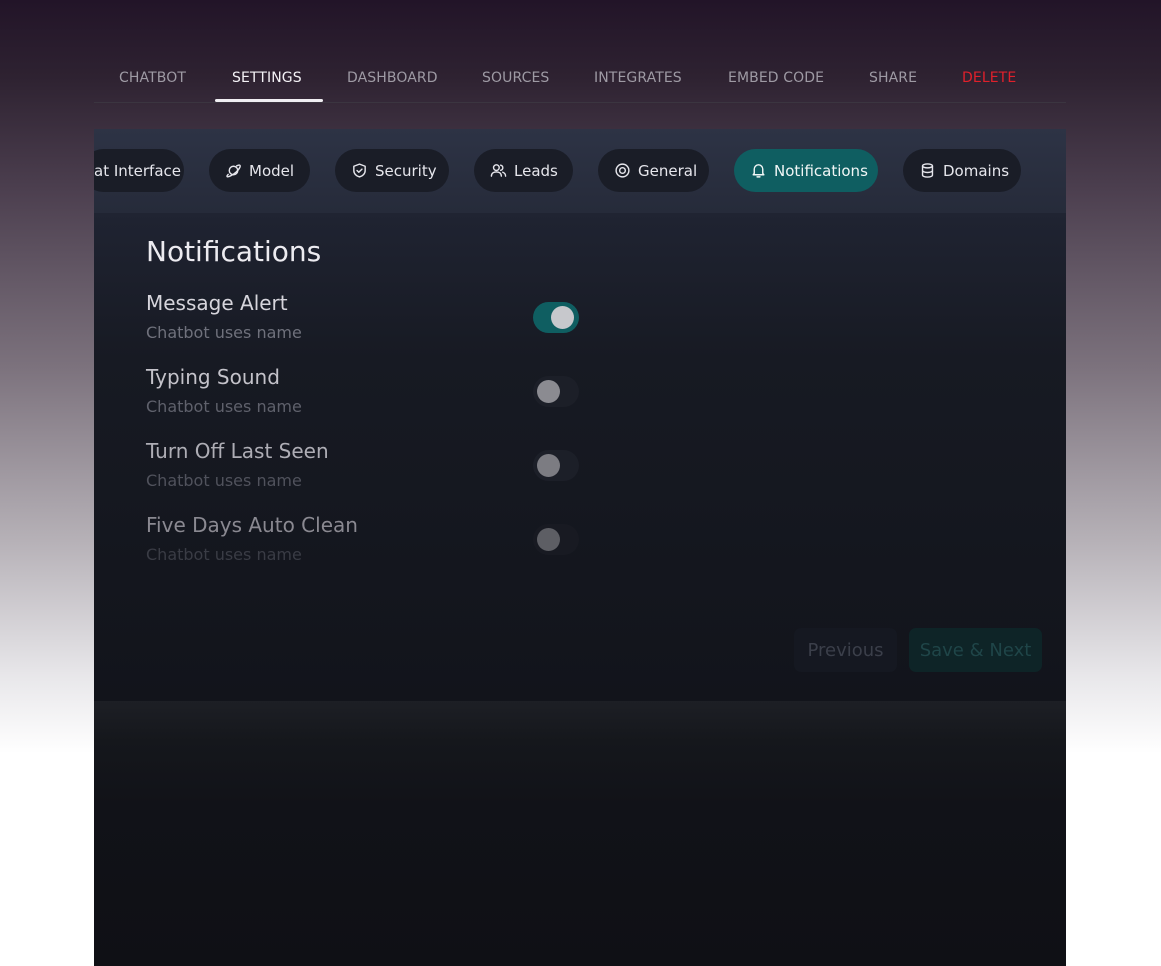 This screenshot has width=1161, height=966. I want to click on settings-tab-chat-interface: at Interface, so click(139, 170).